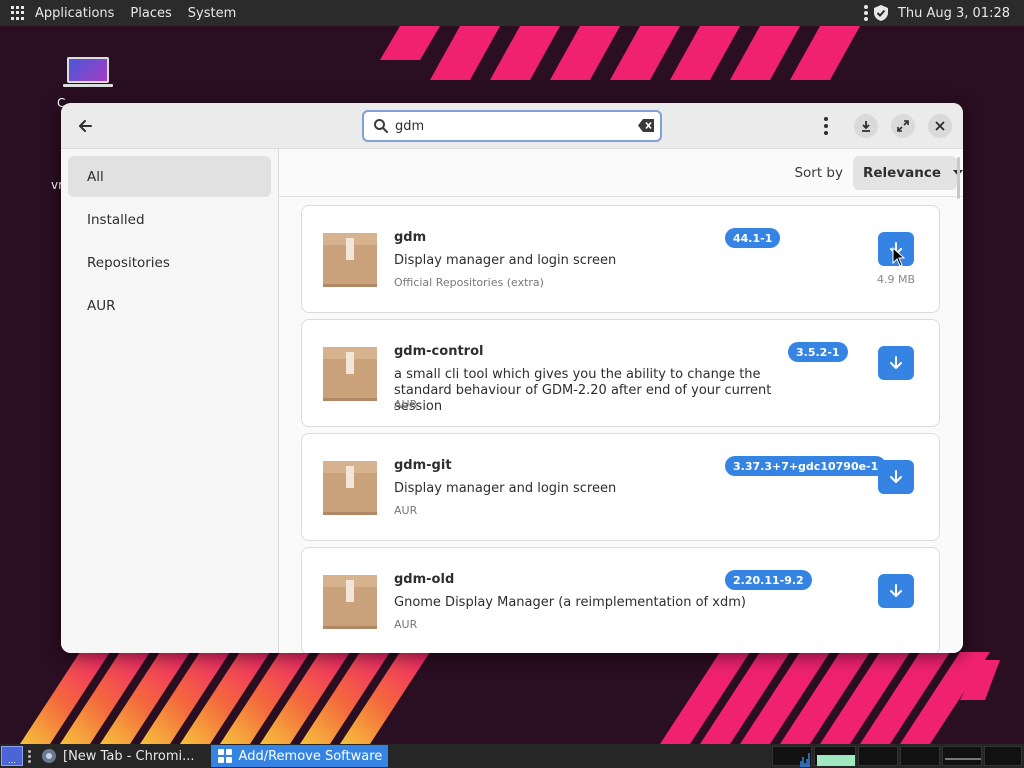  I want to click on sidebar-item-aur: AUR, so click(169, 305).